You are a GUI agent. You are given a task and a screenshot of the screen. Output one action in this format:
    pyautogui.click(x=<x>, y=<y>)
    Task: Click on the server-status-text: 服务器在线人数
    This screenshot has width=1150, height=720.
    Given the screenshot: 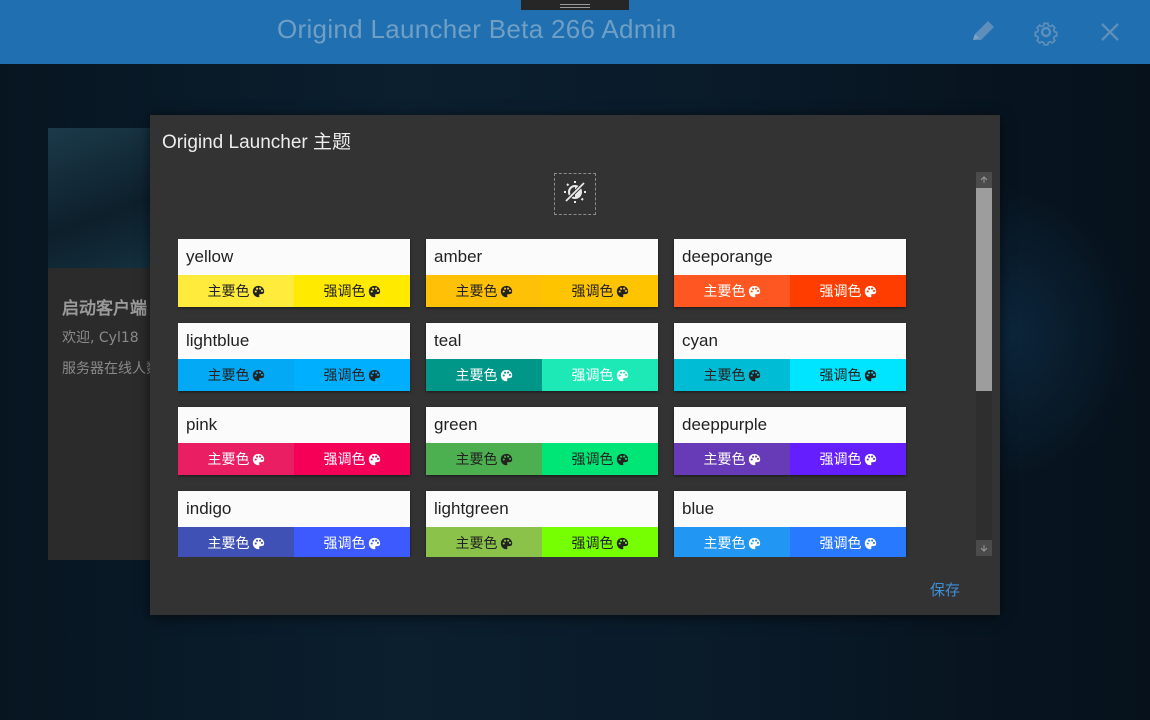 What is the action you would take?
    pyautogui.click(x=110, y=369)
    